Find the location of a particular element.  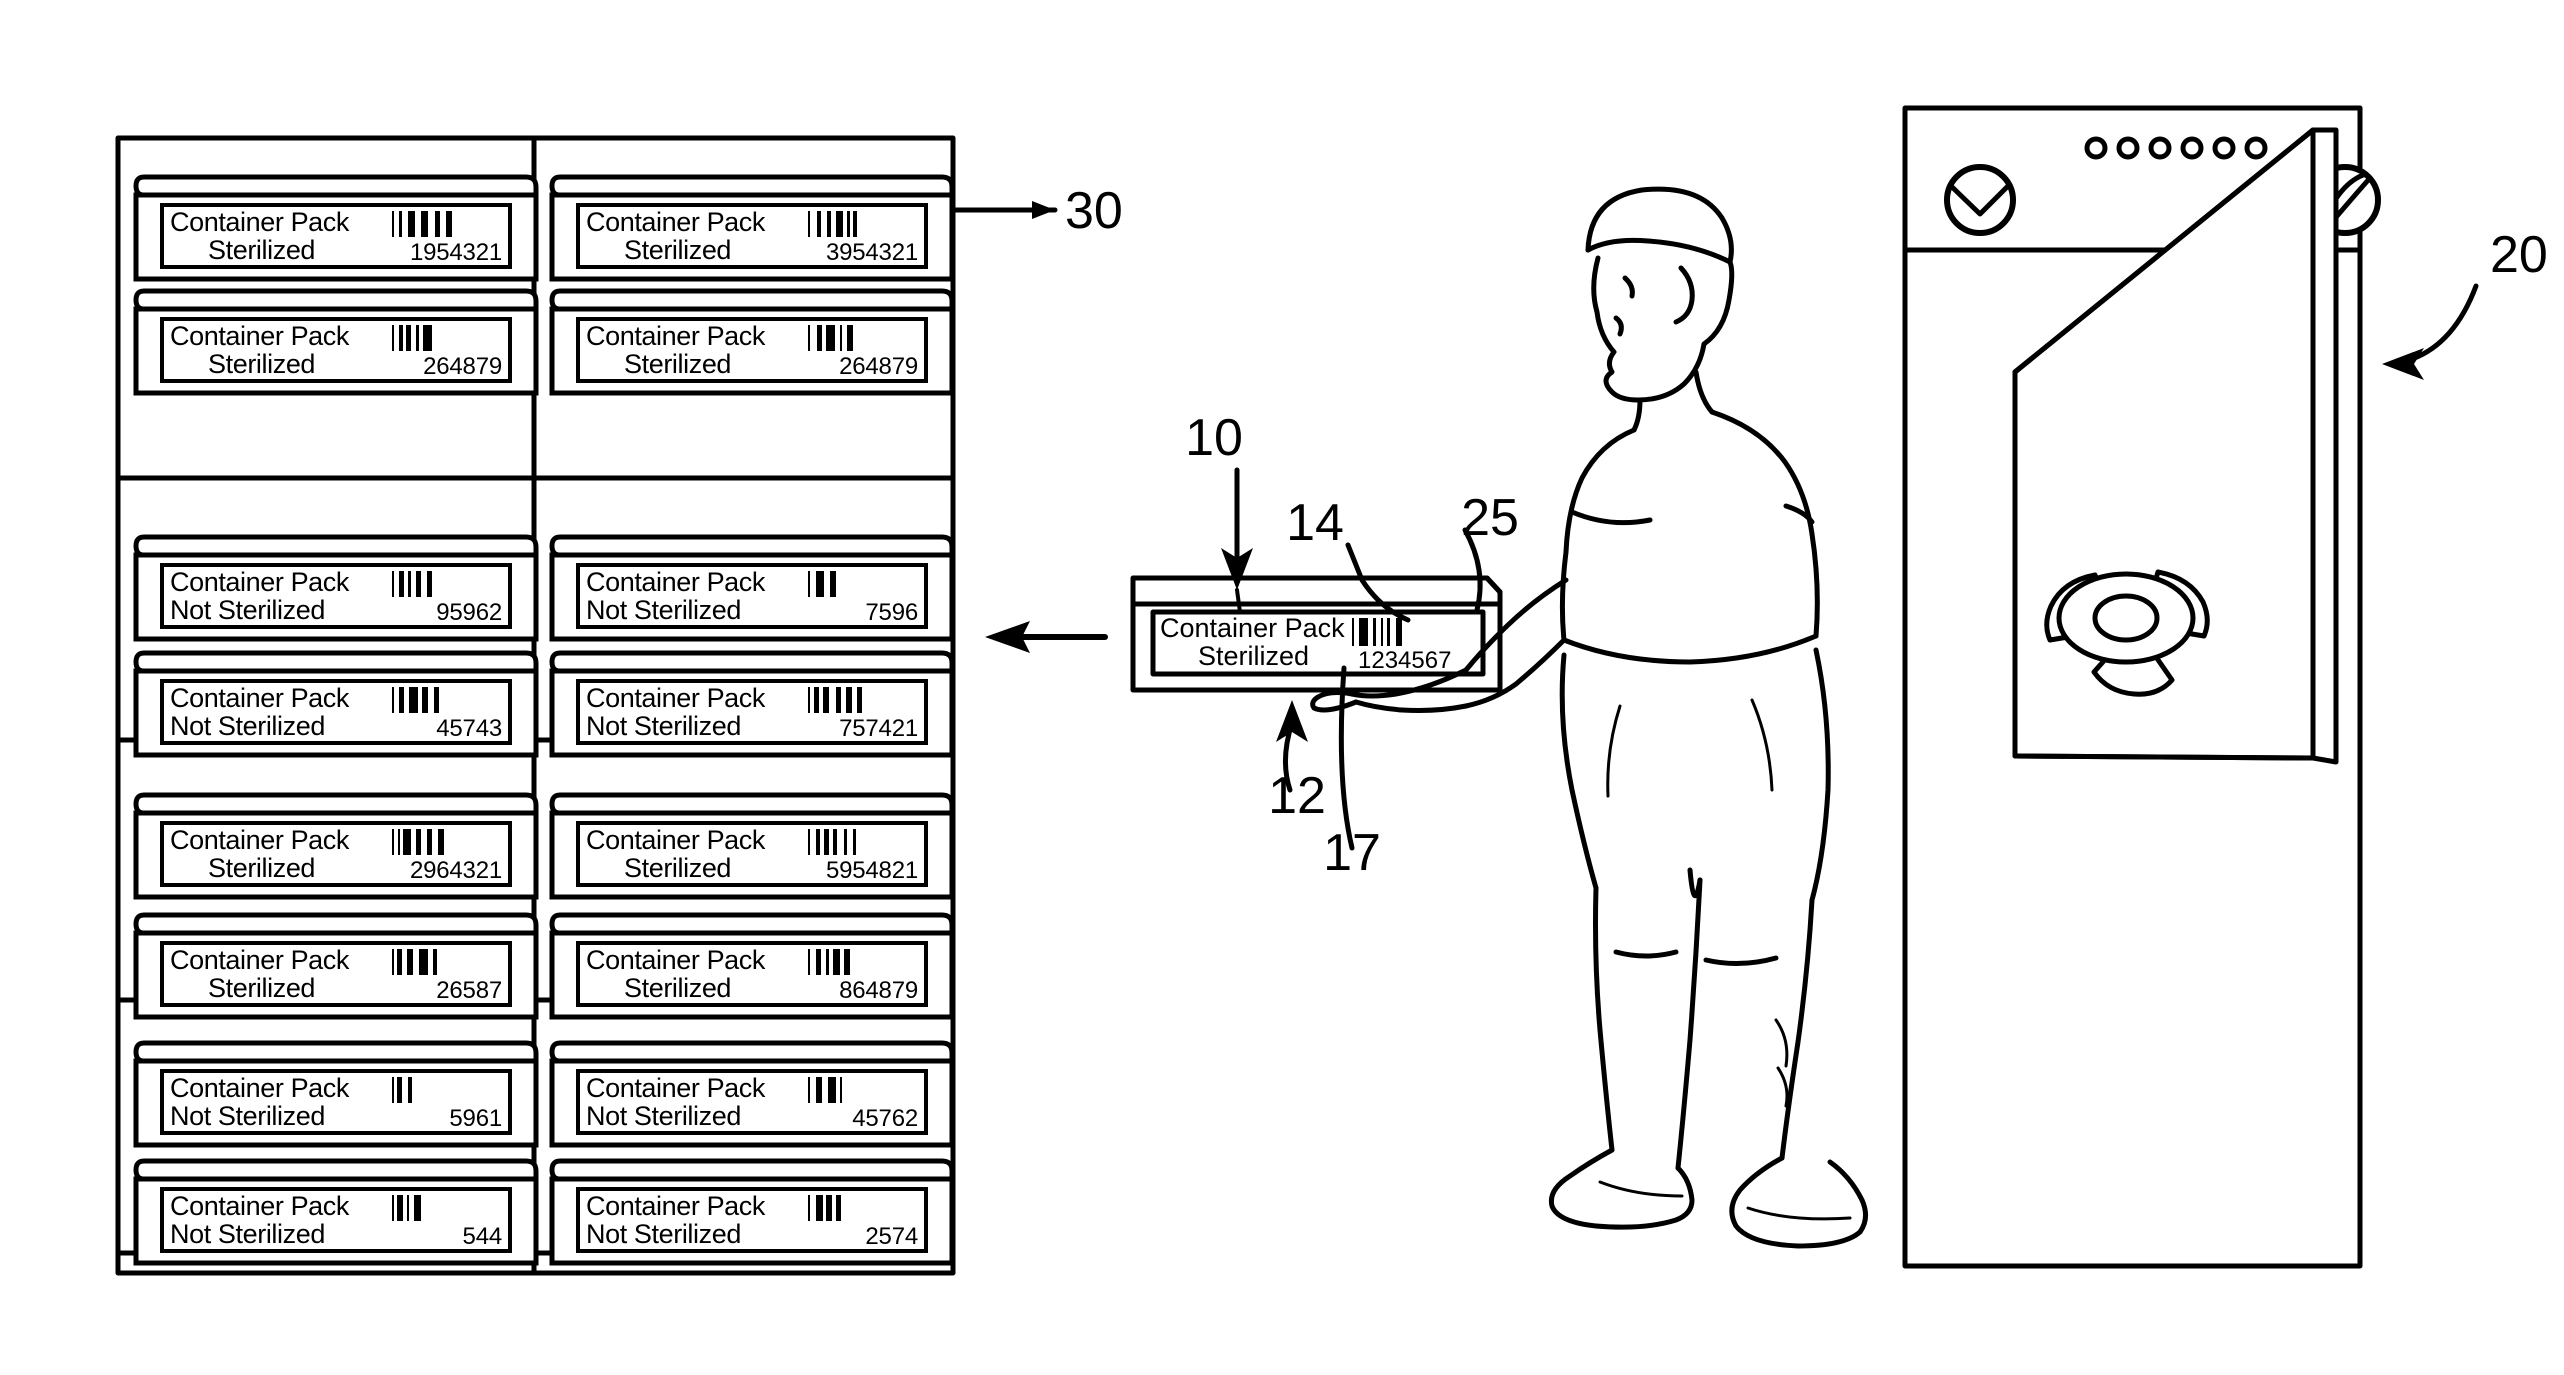

reference-numeral-30: 30 is located at coordinates (1094, 211).